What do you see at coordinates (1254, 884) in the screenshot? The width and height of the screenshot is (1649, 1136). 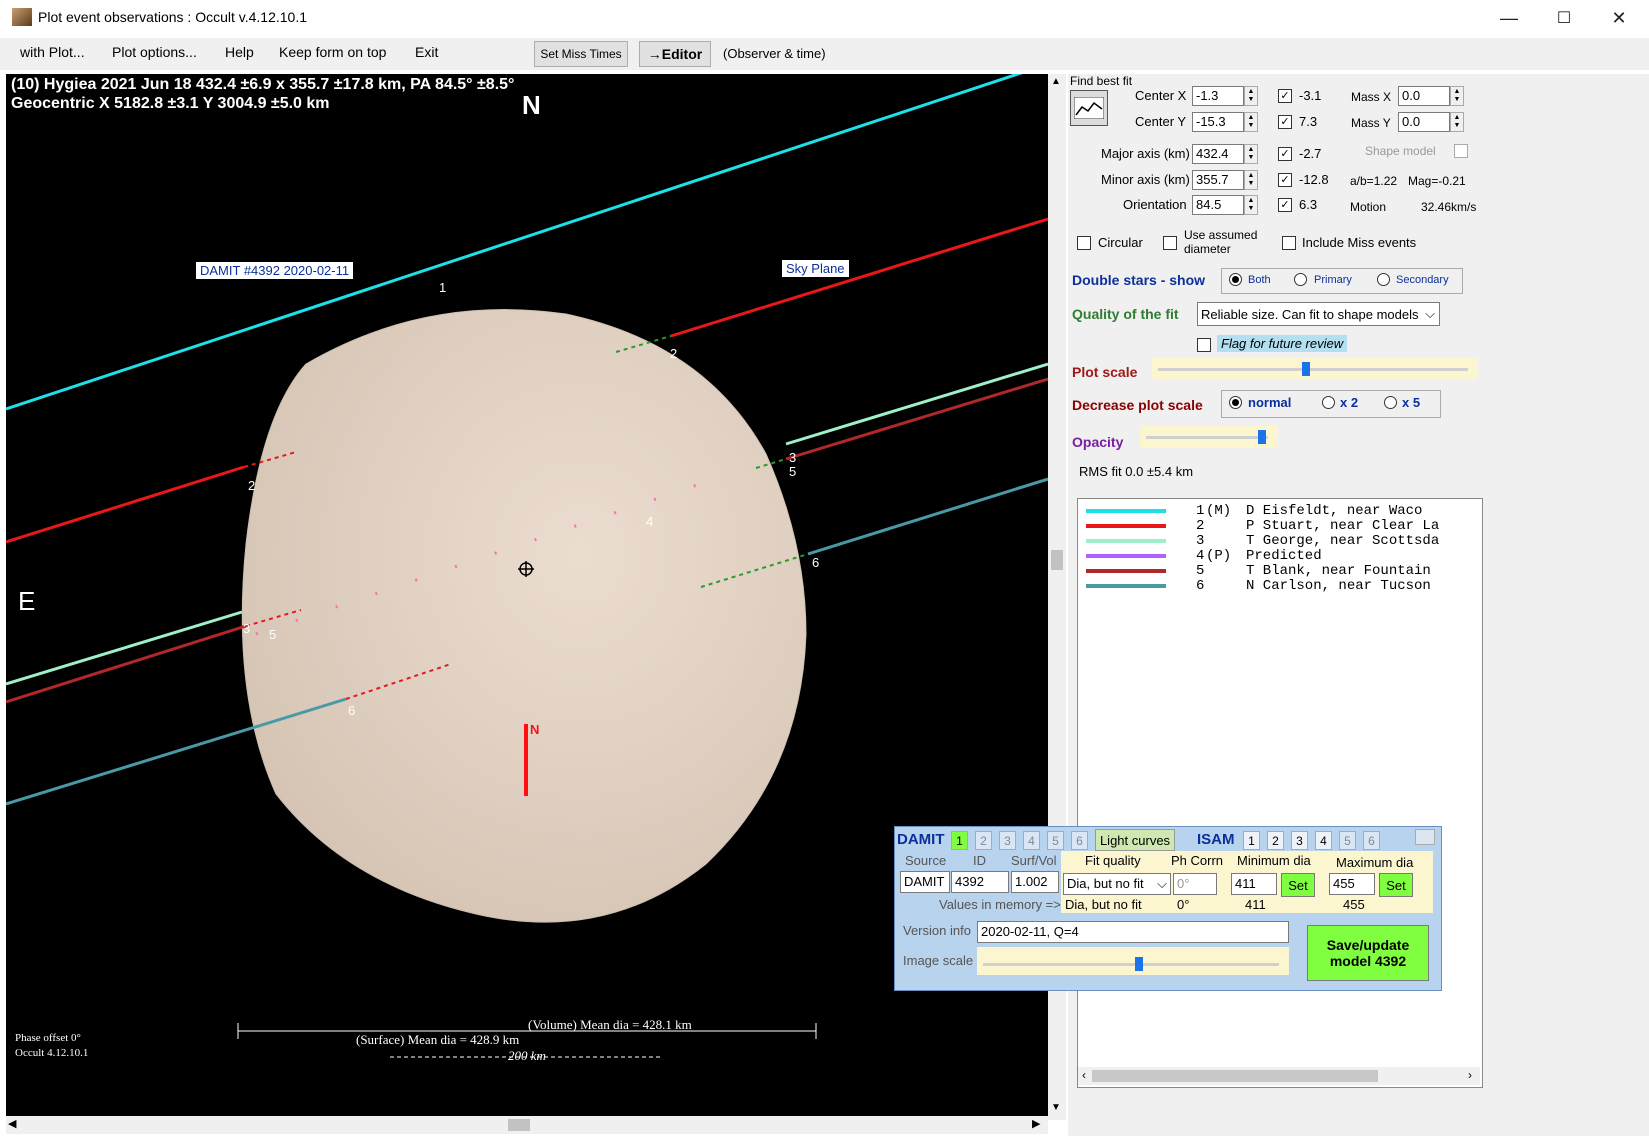 I see `min-dia-field: 411` at bounding box center [1254, 884].